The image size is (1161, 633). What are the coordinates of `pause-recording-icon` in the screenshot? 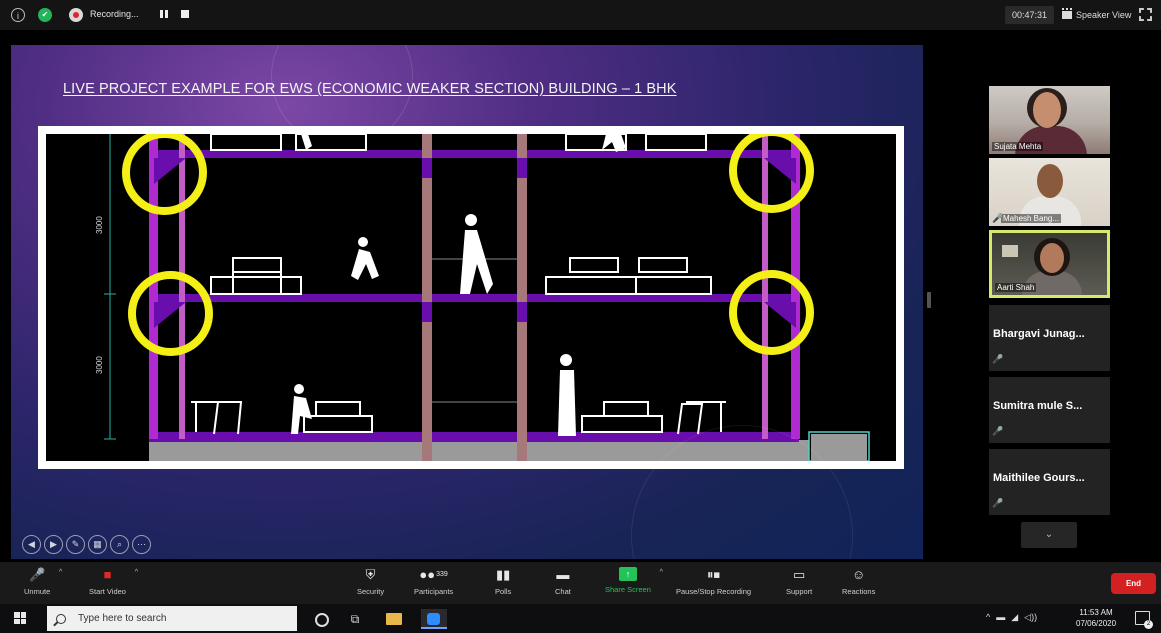 It's located at (164, 14).